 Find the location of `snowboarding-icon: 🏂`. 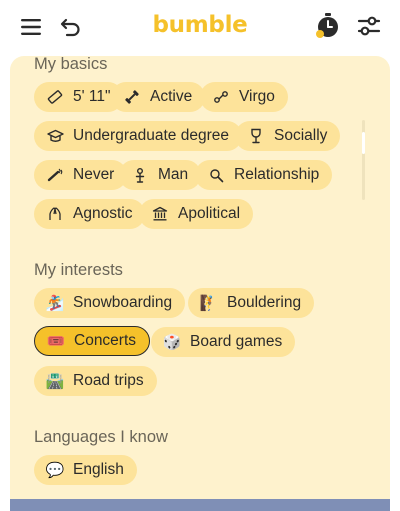

snowboarding-icon: 🏂 is located at coordinates (55, 303).